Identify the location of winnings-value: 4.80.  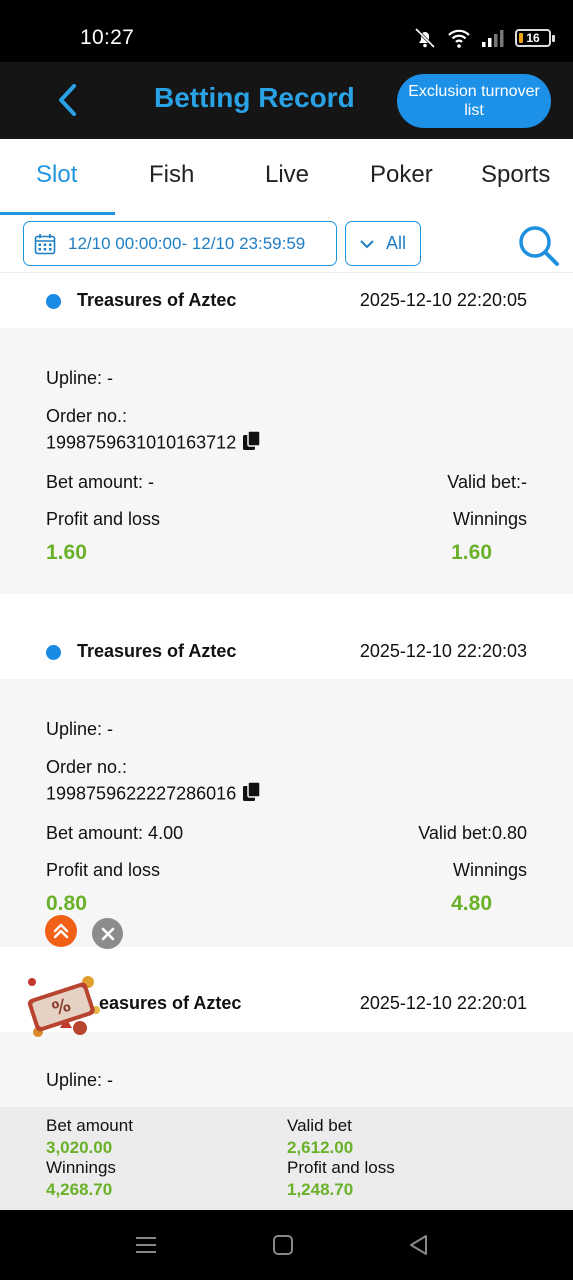
(471, 903).